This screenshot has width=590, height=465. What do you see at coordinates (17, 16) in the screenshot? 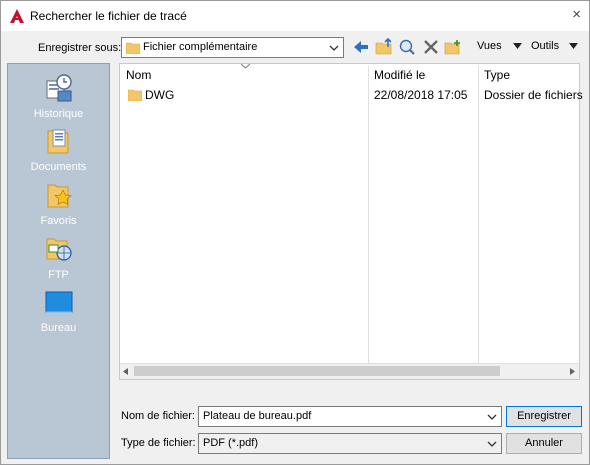
I see `autocad-logo-icon` at bounding box center [17, 16].